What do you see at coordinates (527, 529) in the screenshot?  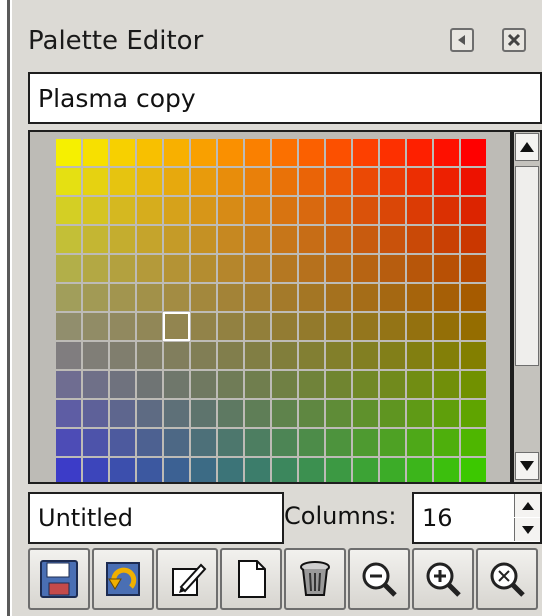 I see `columns-decrement-button` at bounding box center [527, 529].